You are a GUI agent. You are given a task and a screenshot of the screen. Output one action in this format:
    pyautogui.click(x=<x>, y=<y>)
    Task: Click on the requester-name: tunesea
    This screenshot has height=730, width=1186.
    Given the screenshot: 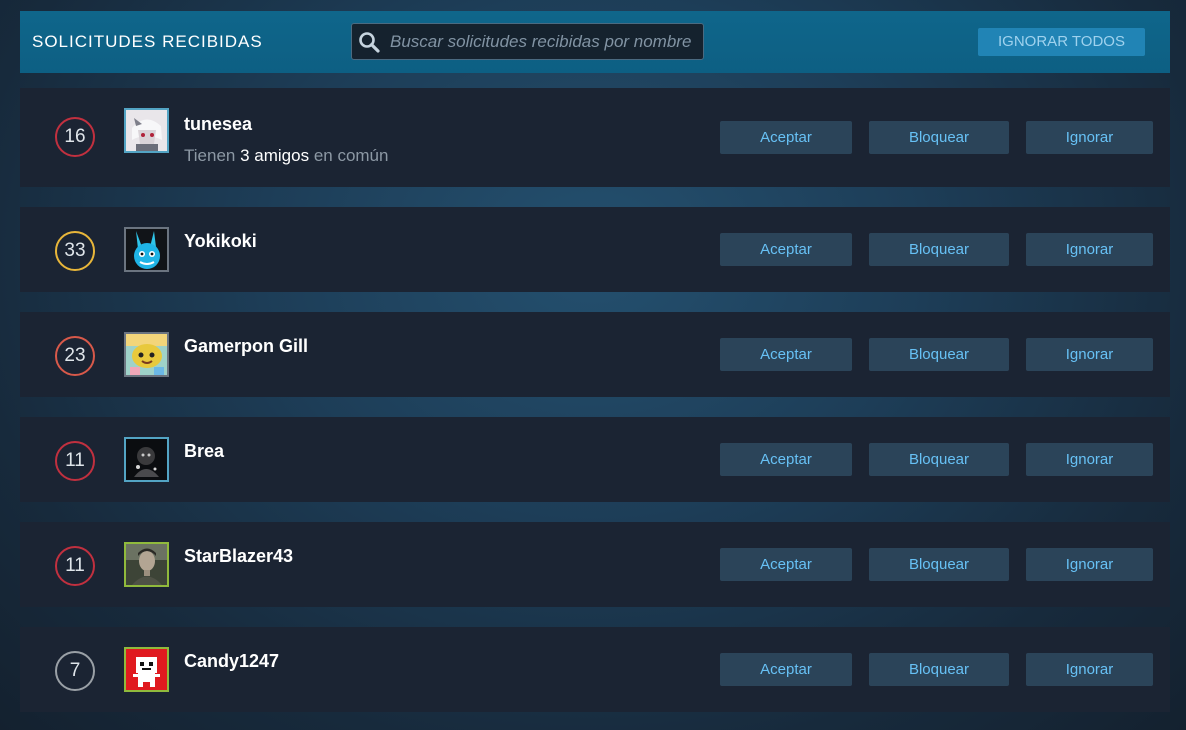 What is the action you would take?
    pyautogui.click(x=218, y=124)
    